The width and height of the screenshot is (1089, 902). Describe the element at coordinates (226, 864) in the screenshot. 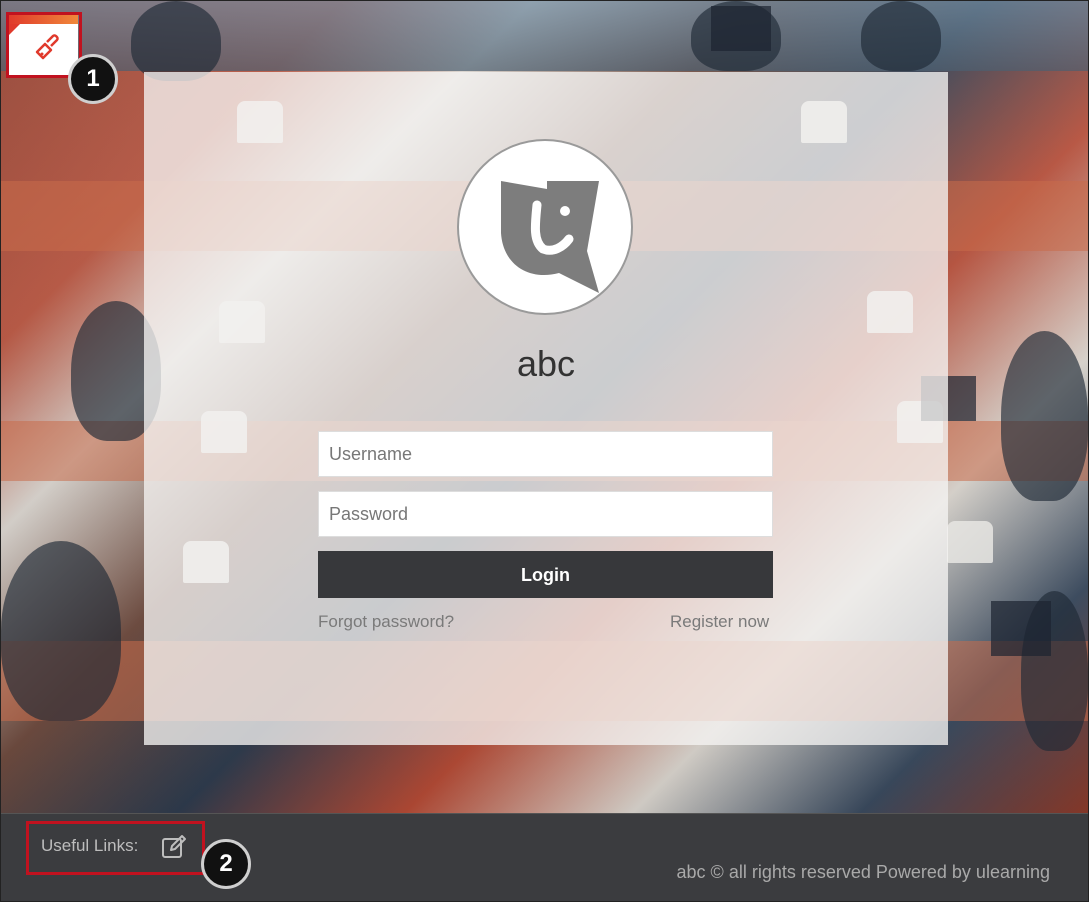

I see `callout-2: 2` at that location.